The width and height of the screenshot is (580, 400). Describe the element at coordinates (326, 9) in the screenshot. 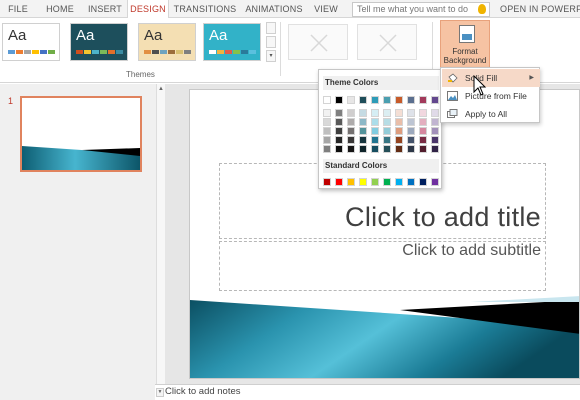

I see `tab-view: VIEW` at that location.